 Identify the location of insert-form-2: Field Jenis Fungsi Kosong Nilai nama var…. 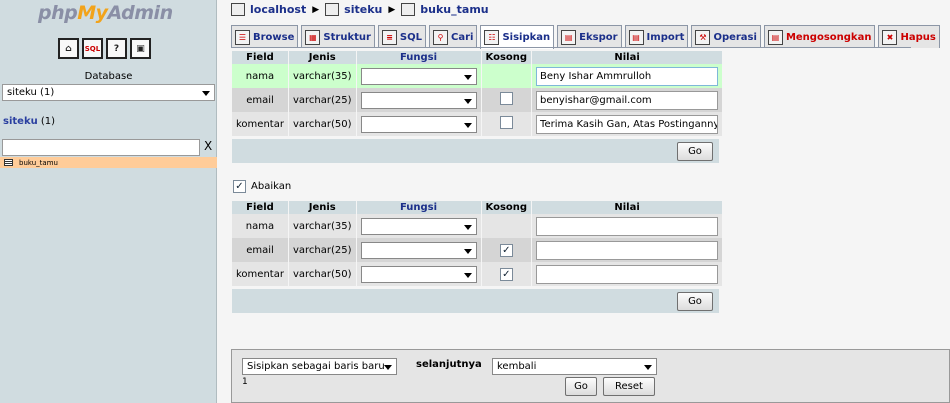
(477, 243).